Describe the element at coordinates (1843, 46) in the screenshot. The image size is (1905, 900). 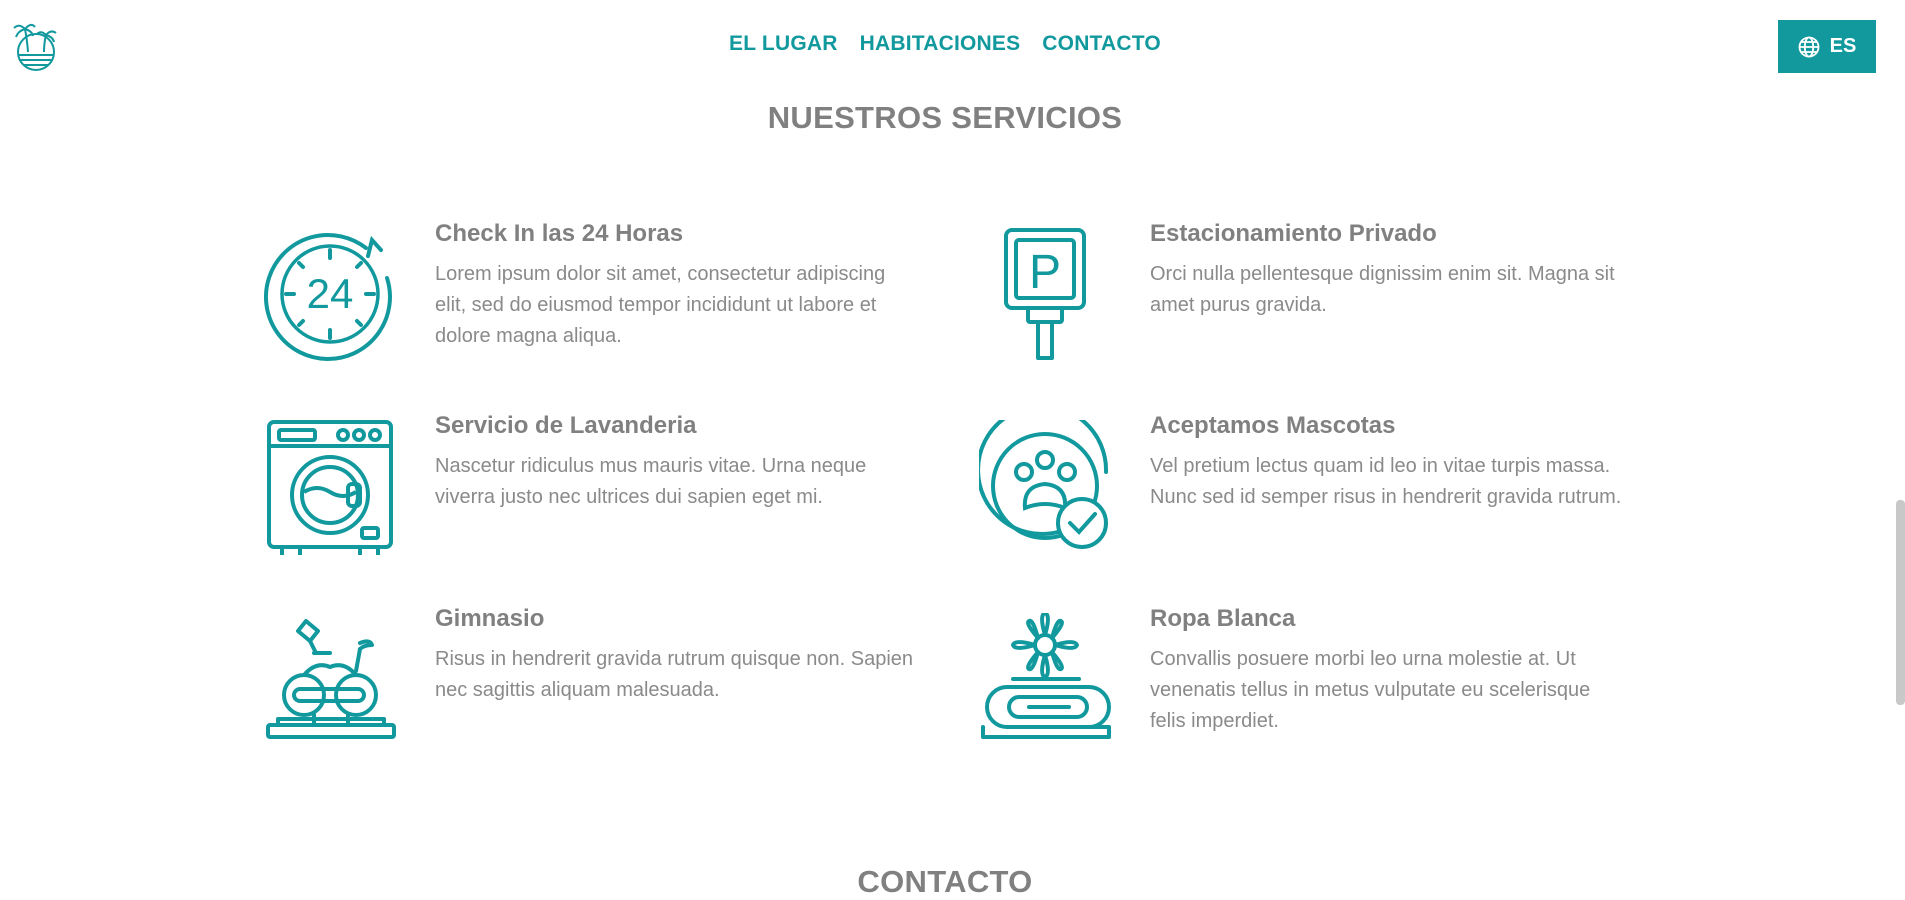
I see `language-label: ES` at that location.